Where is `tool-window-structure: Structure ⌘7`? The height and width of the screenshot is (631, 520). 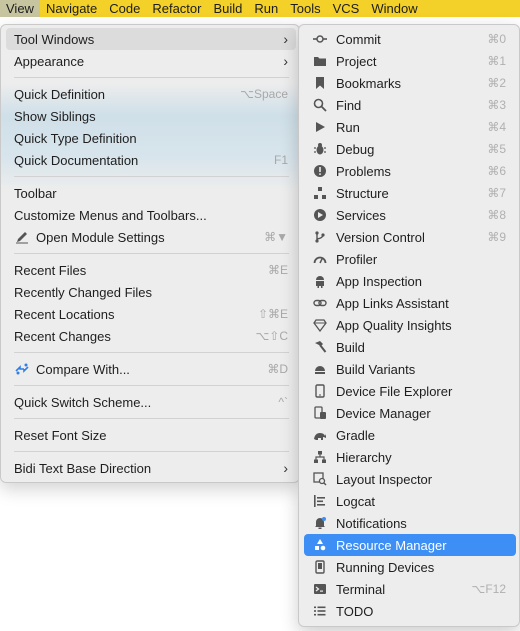
tool-window-structure: Structure ⌘7 is located at coordinates (410, 193).